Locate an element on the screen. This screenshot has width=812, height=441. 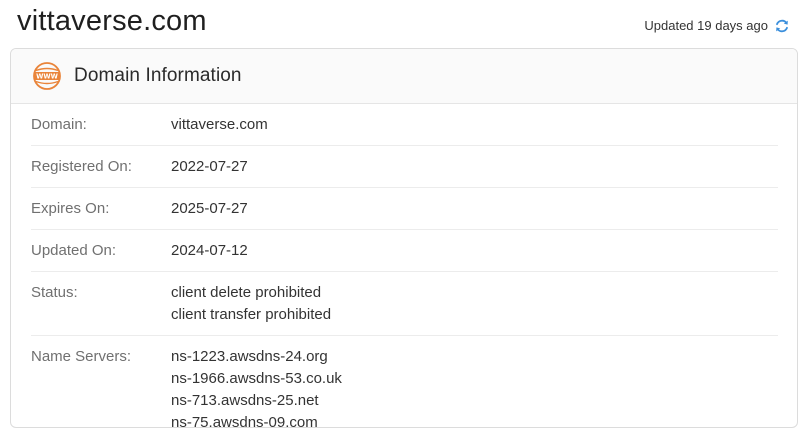
refresh-icon is located at coordinates (782, 26).